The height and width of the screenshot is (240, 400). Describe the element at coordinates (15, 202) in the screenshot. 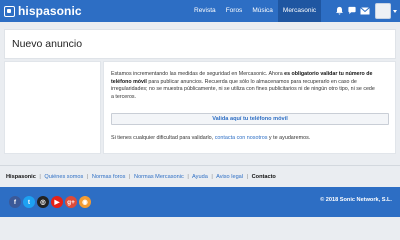

I see `facebook-icon: f` at that location.